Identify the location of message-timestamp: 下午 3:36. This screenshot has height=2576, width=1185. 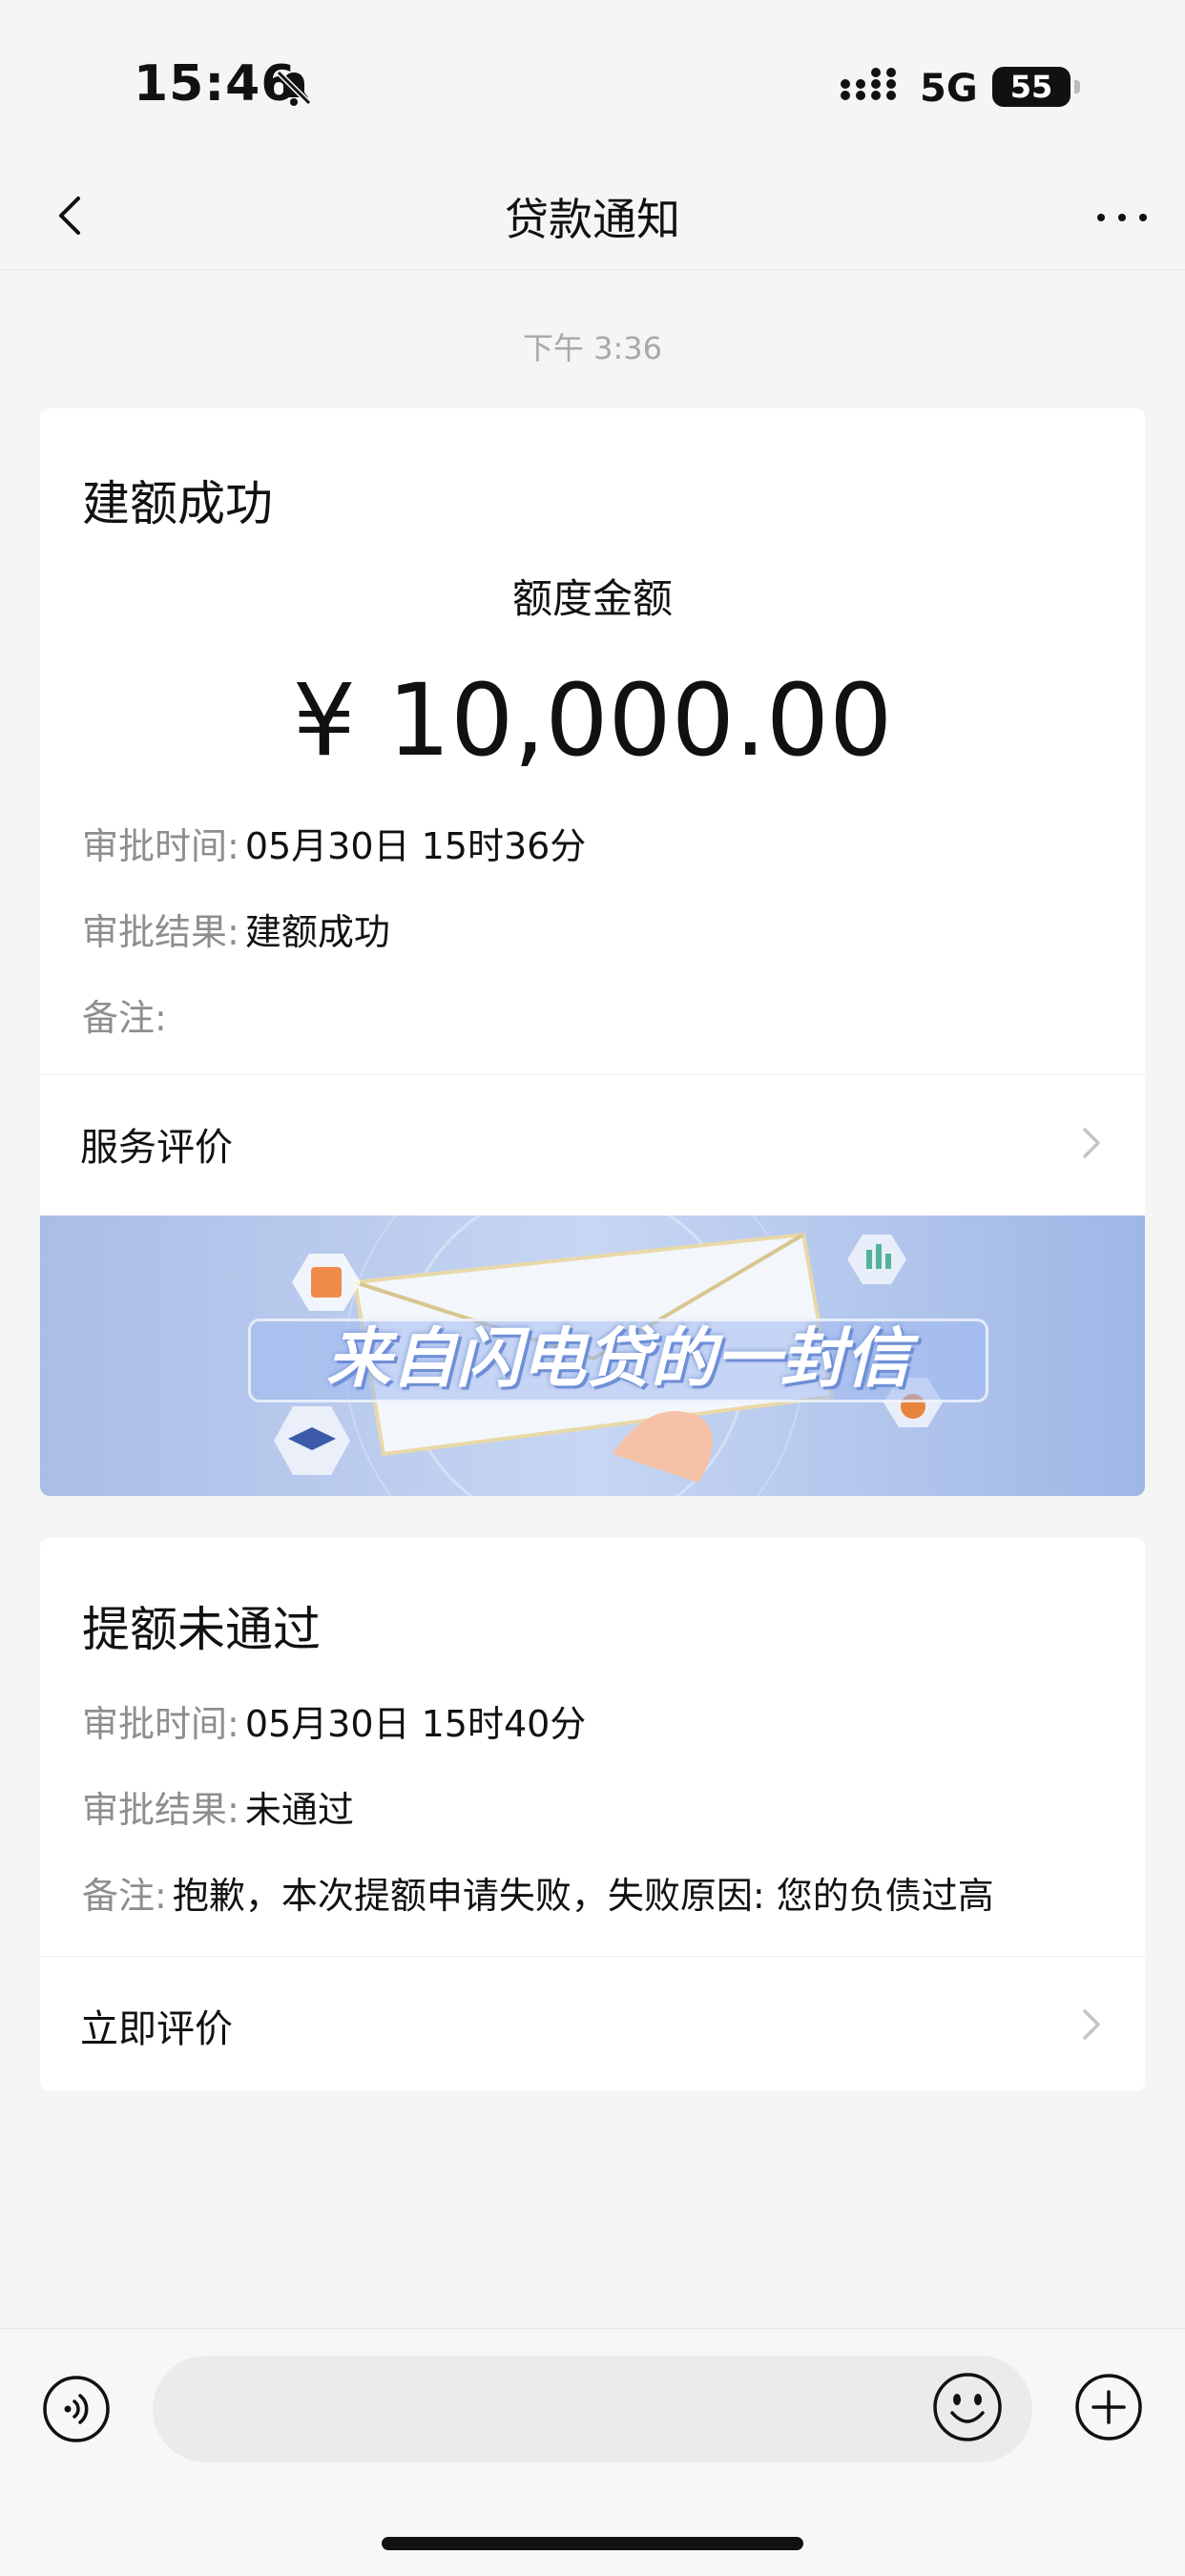
(592, 348).